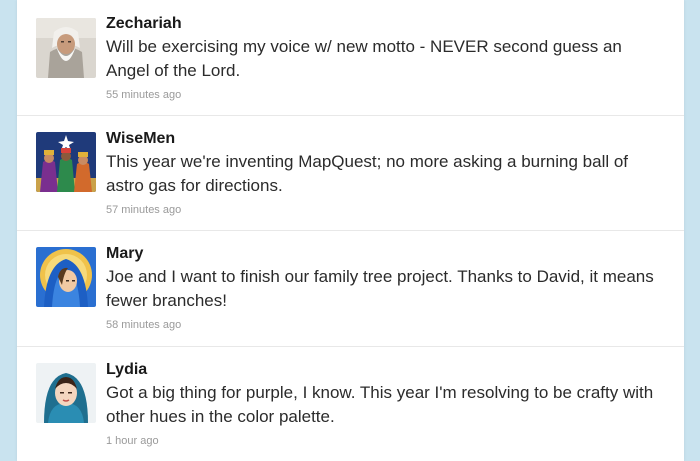 This screenshot has height=461, width=700. What do you see at coordinates (143, 210) in the screenshot?
I see `tweet-timestamp: 57 minutes ago` at bounding box center [143, 210].